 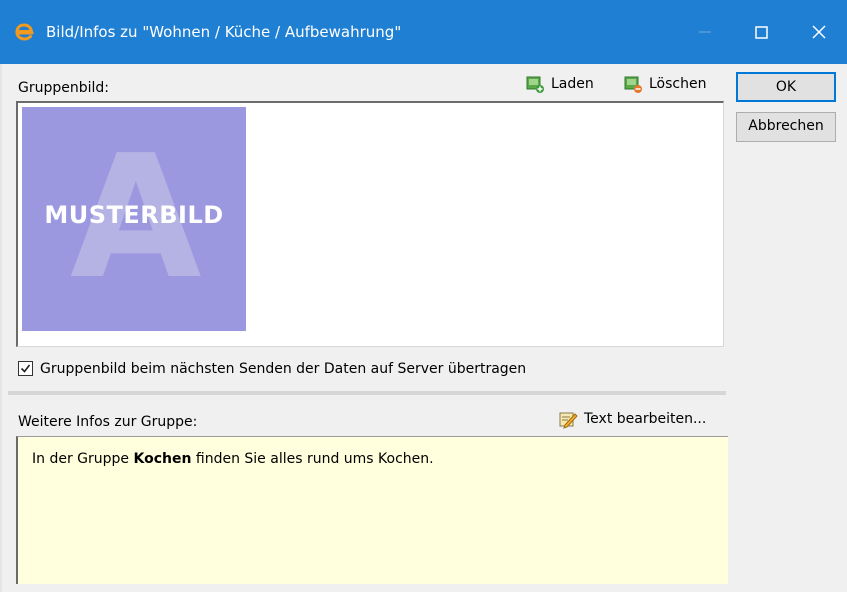 I want to click on maximize-button, so click(x=761, y=32).